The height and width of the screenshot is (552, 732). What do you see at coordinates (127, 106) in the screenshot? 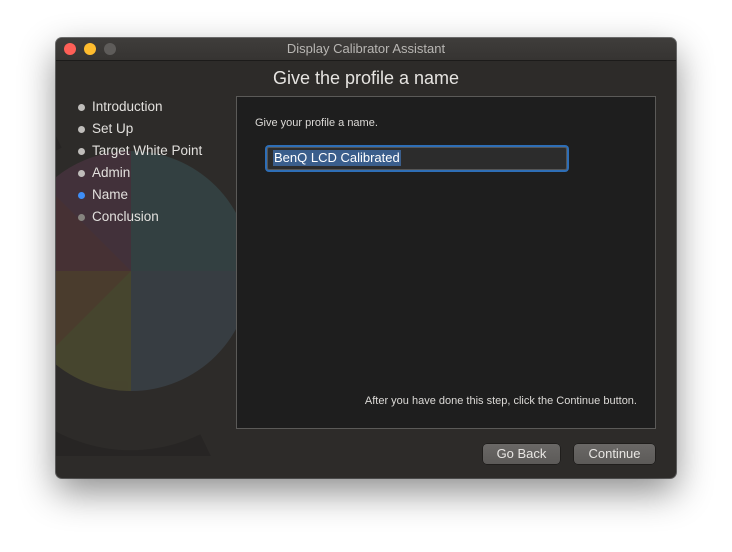
I see `step-label: Introduction` at bounding box center [127, 106].